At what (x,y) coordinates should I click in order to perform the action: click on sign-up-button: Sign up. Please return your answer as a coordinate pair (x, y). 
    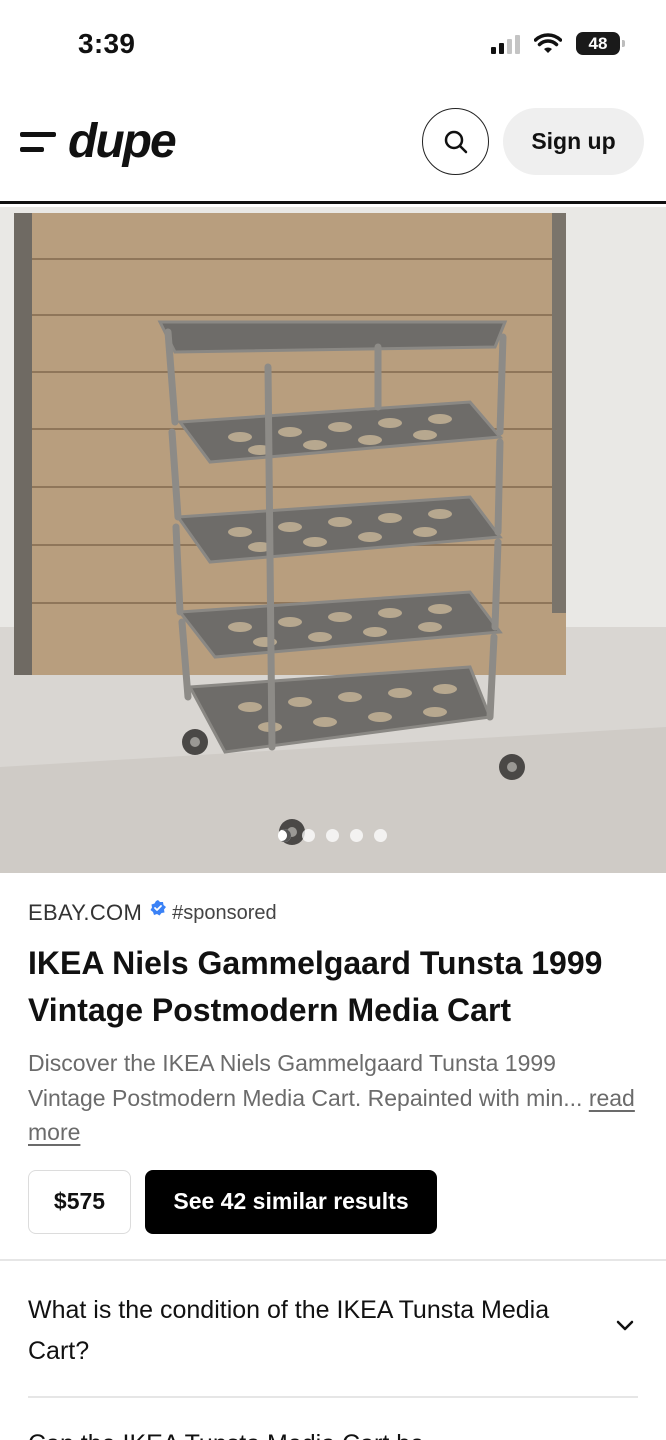
    Looking at the image, I should click on (573, 141).